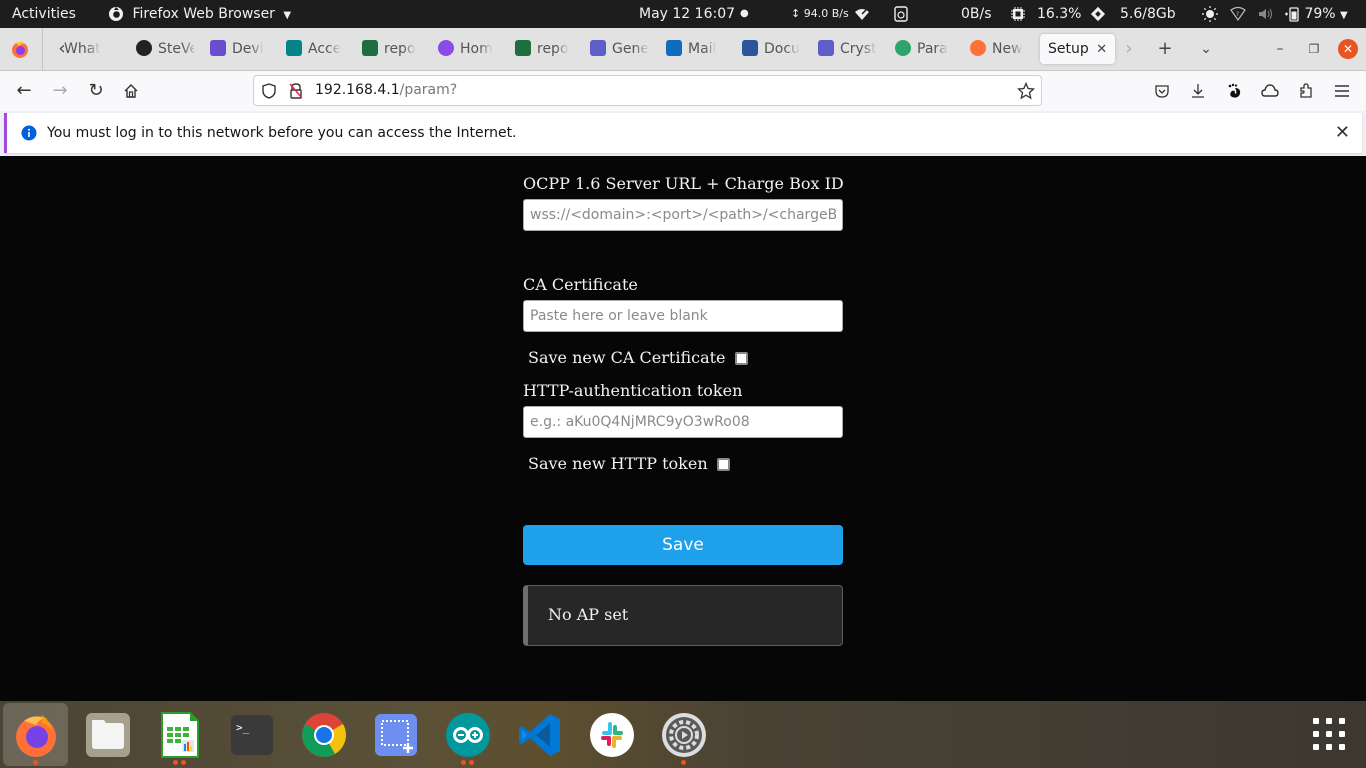 Image resolution: width=1366 pixels, height=768 pixels. I want to click on pocket-button, so click(1162, 91).